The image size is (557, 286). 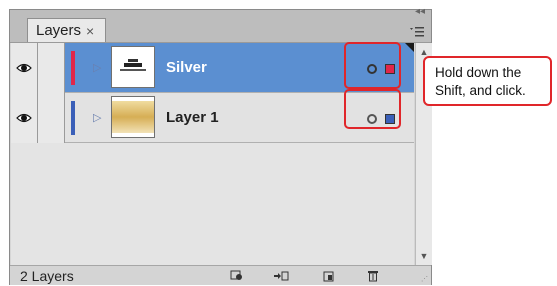 I want to click on instruction-callout: Hold down the Shift, and click., so click(x=487, y=81).